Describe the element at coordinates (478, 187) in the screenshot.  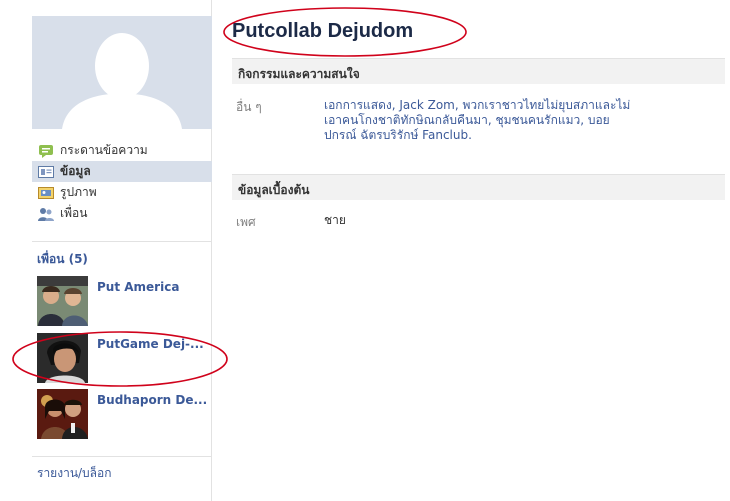
I see `section-header-basic-info: ข้อมูลเบื้องต้น` at that location.